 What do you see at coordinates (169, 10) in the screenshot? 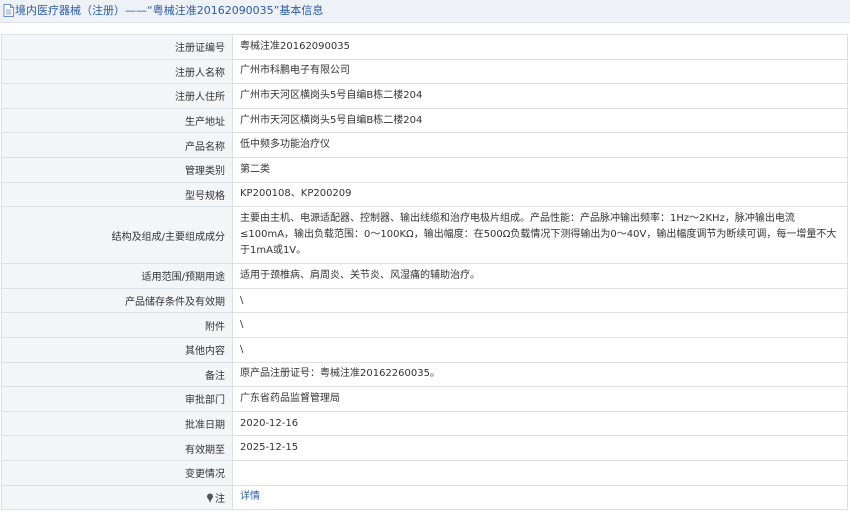
I see `page-title: 境内医疗器械（注册）——“粤械注准20162090035”基本信息` at bounding box center [169, 10].